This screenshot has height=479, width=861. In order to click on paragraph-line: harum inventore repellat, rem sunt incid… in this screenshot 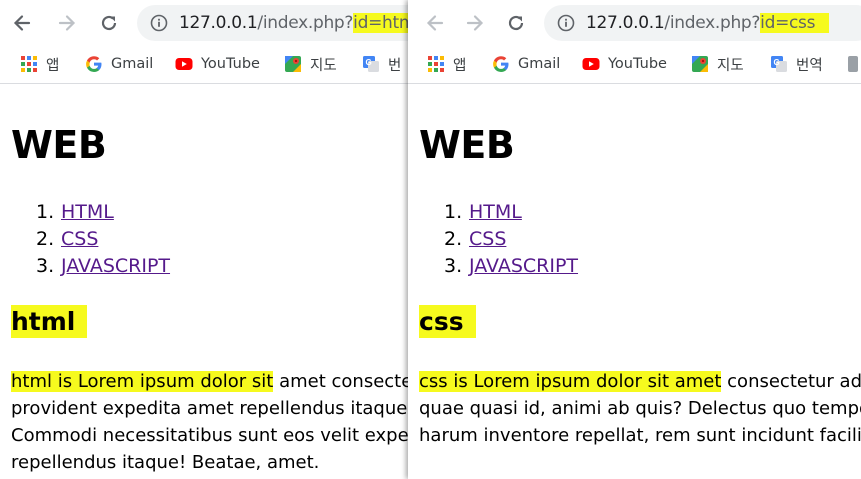, I will do `click(640, 435)`.